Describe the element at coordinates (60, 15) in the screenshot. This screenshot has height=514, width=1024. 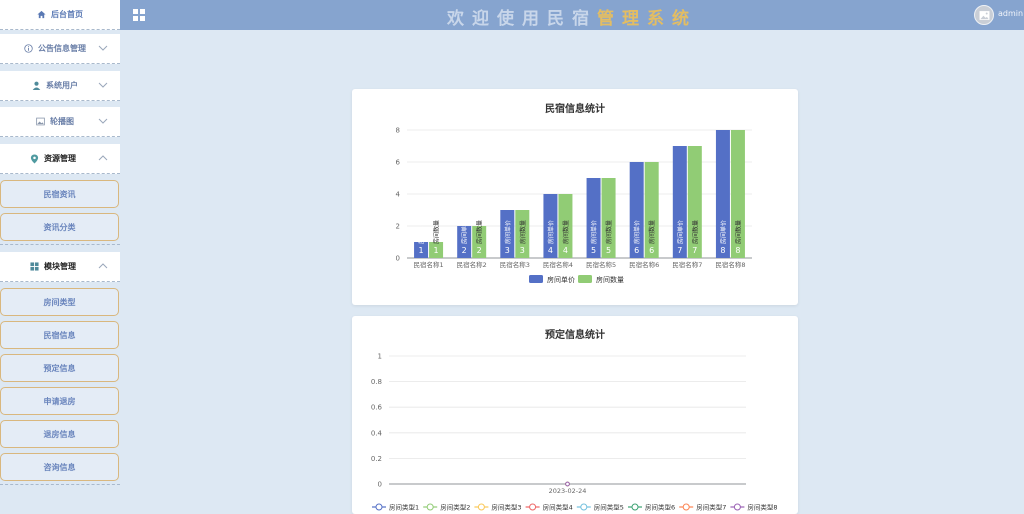
I see `sidebar-item-home: 后台首页` at that location.